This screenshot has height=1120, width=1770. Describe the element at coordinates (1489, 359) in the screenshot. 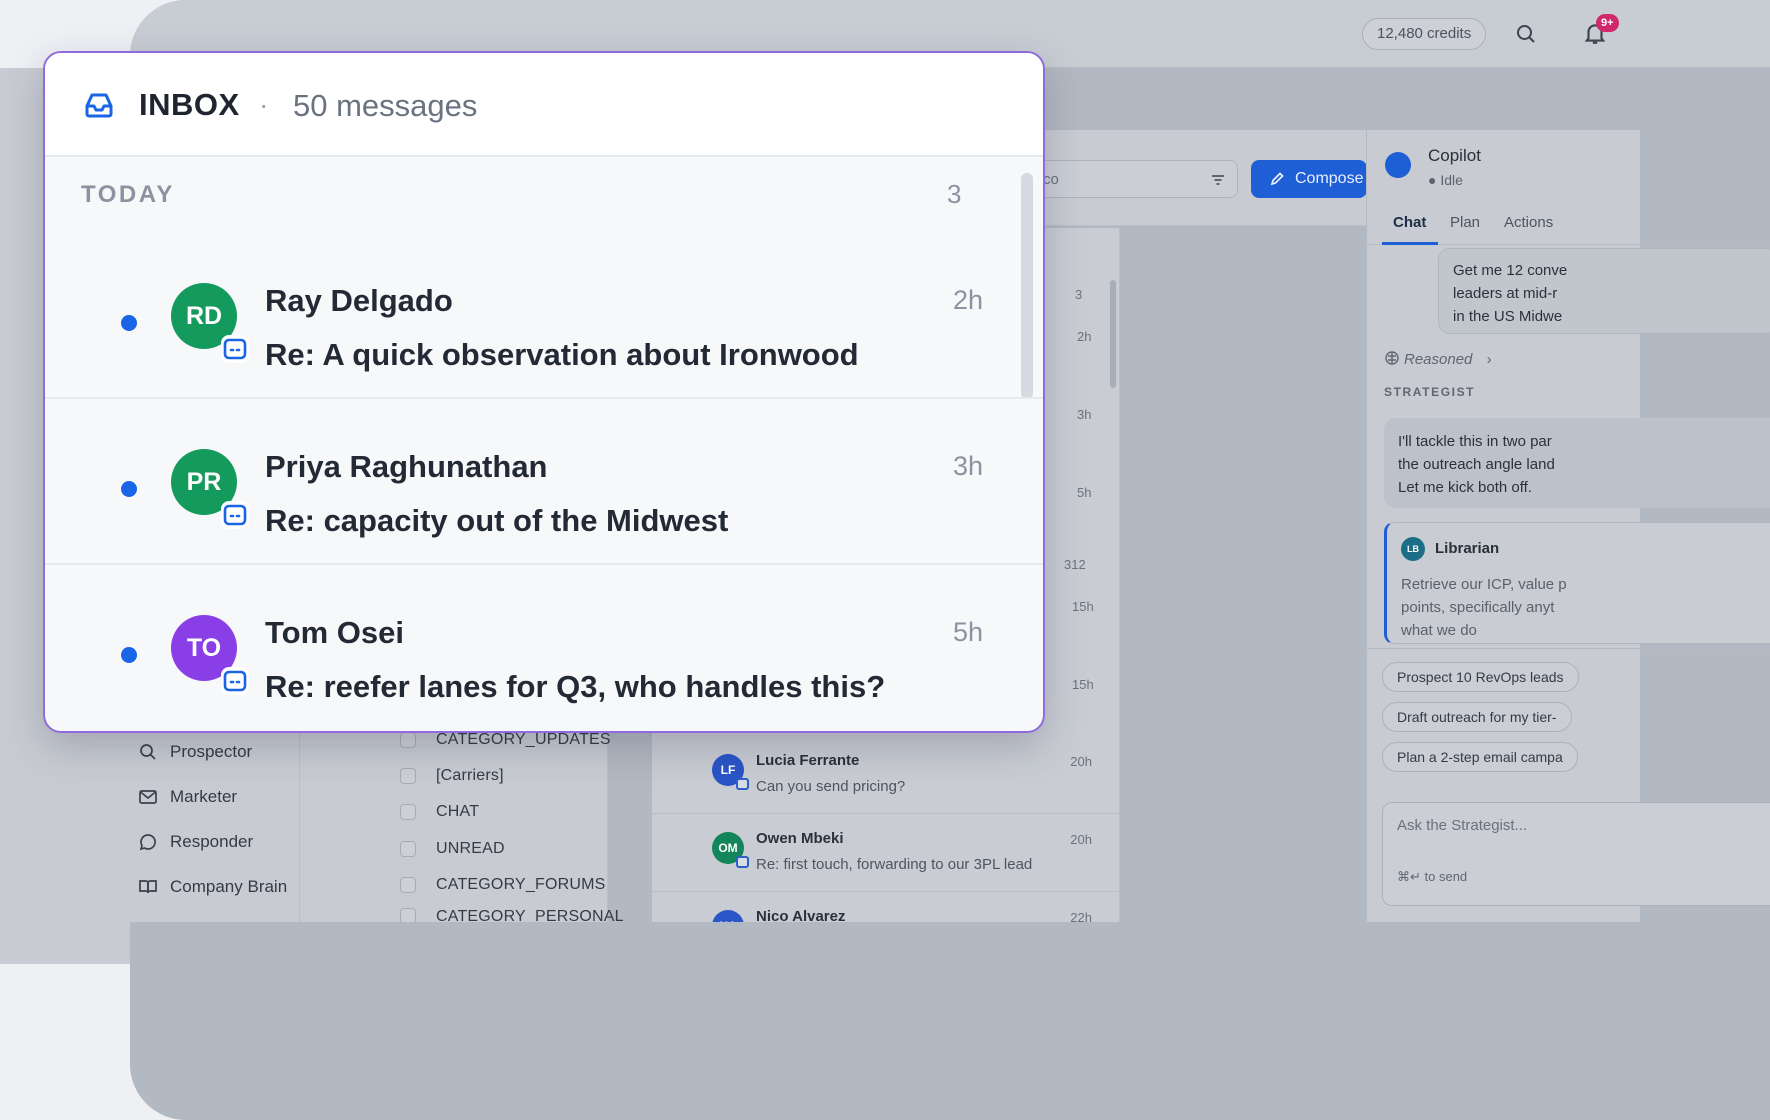

I see `chevron-right-icon: ›` at that location.